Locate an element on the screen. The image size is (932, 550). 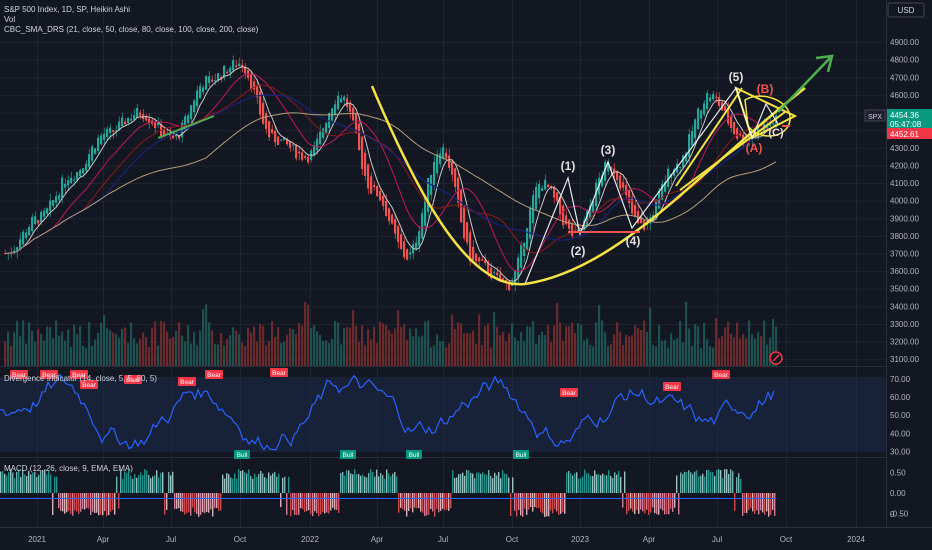
macd-title: MACD (12, 26, close, 9, EMA, EMA) is located at coordinates (68, 468).